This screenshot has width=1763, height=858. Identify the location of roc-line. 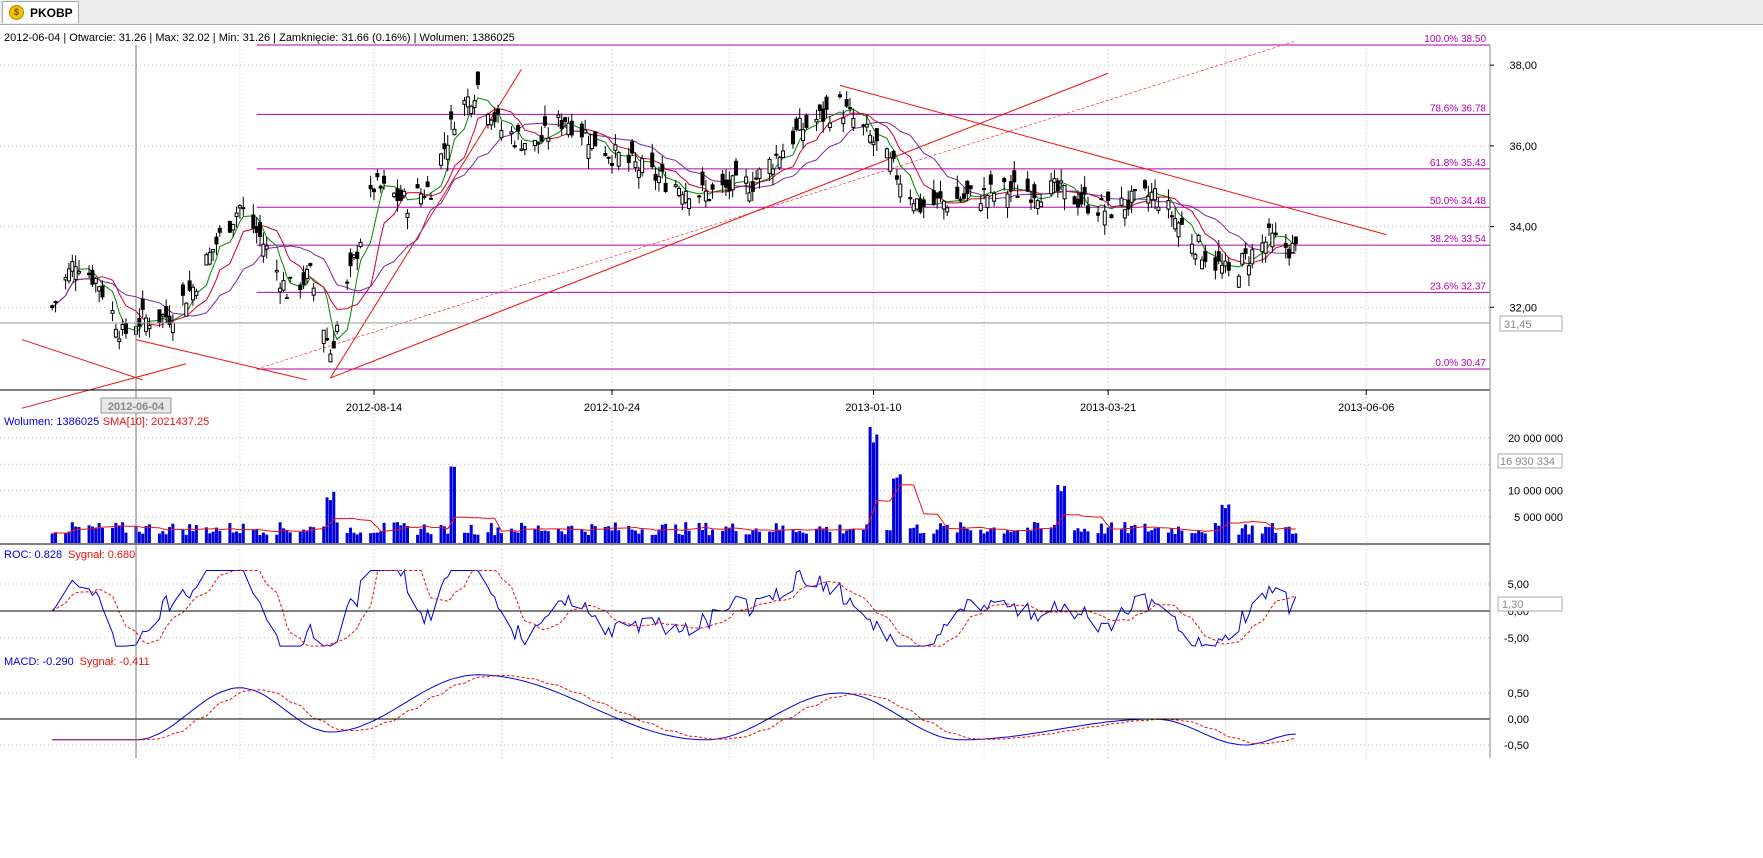
(674, 608).